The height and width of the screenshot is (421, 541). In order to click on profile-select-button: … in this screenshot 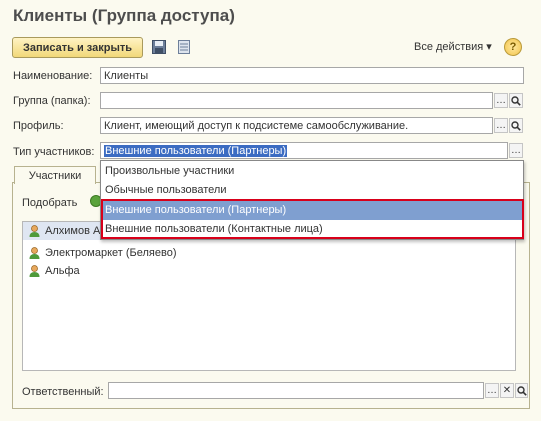, I will do `click(501, 125)`.